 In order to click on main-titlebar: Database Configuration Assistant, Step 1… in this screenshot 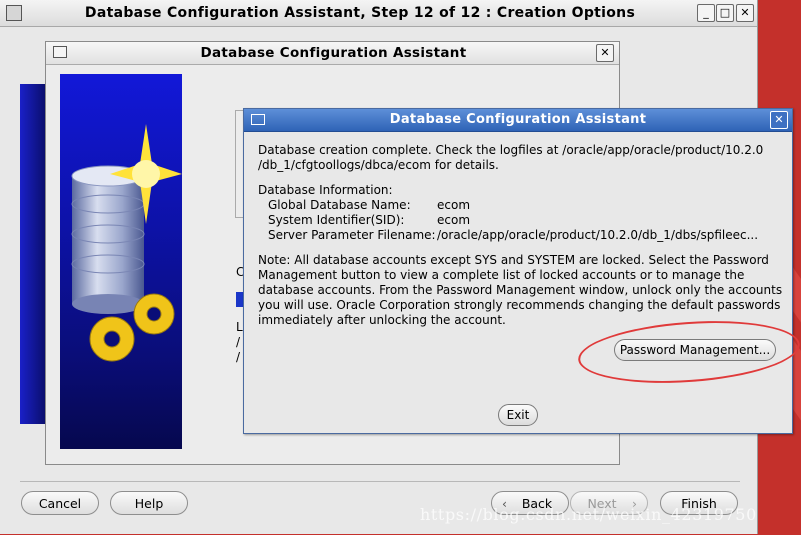, I will do `click(378, 13)`.